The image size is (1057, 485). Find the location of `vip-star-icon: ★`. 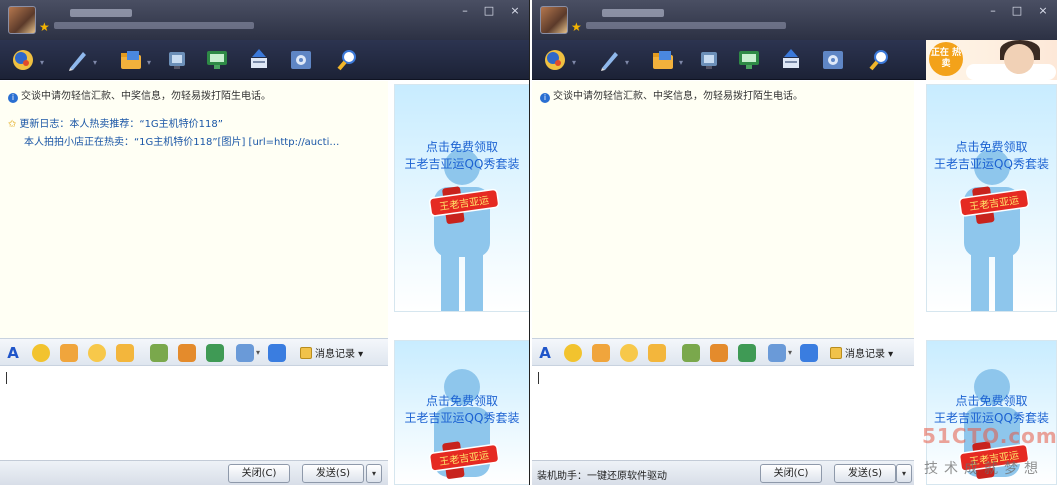

vip-star-icon: ★ is located at coordinates (44, 27).